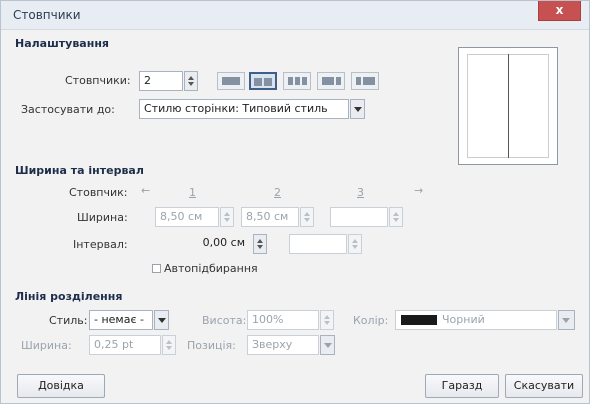 The height and width of the screenshot is (404, 590). I want to click on color-swatch-icon, so click(419, 320).